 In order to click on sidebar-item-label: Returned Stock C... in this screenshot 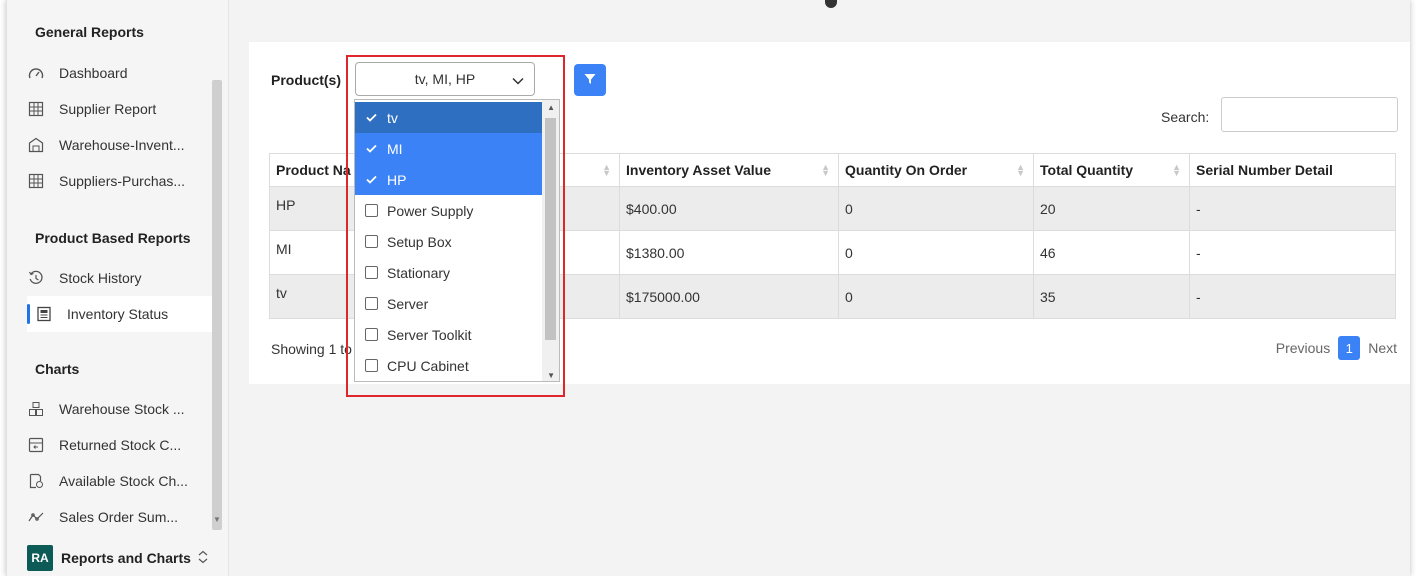, I will do `click(120, 445)`.